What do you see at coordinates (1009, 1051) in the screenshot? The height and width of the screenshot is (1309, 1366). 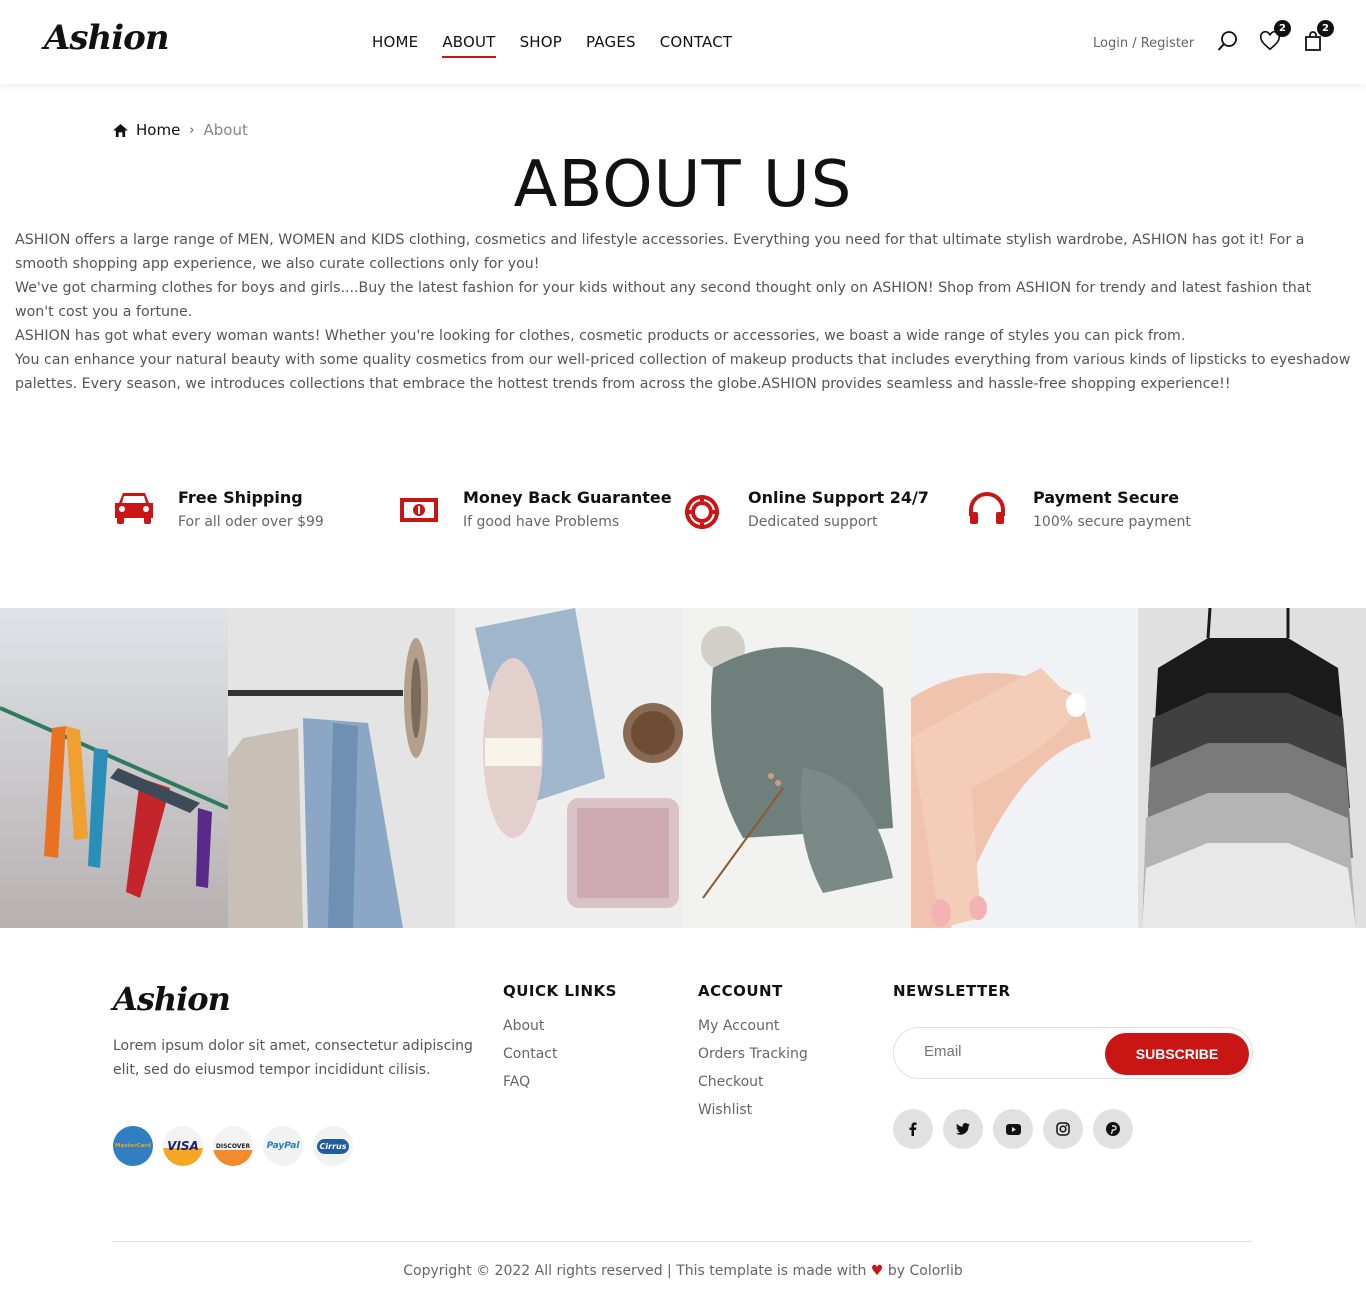 I see `email-input` at bounding box center [1009, 1051].